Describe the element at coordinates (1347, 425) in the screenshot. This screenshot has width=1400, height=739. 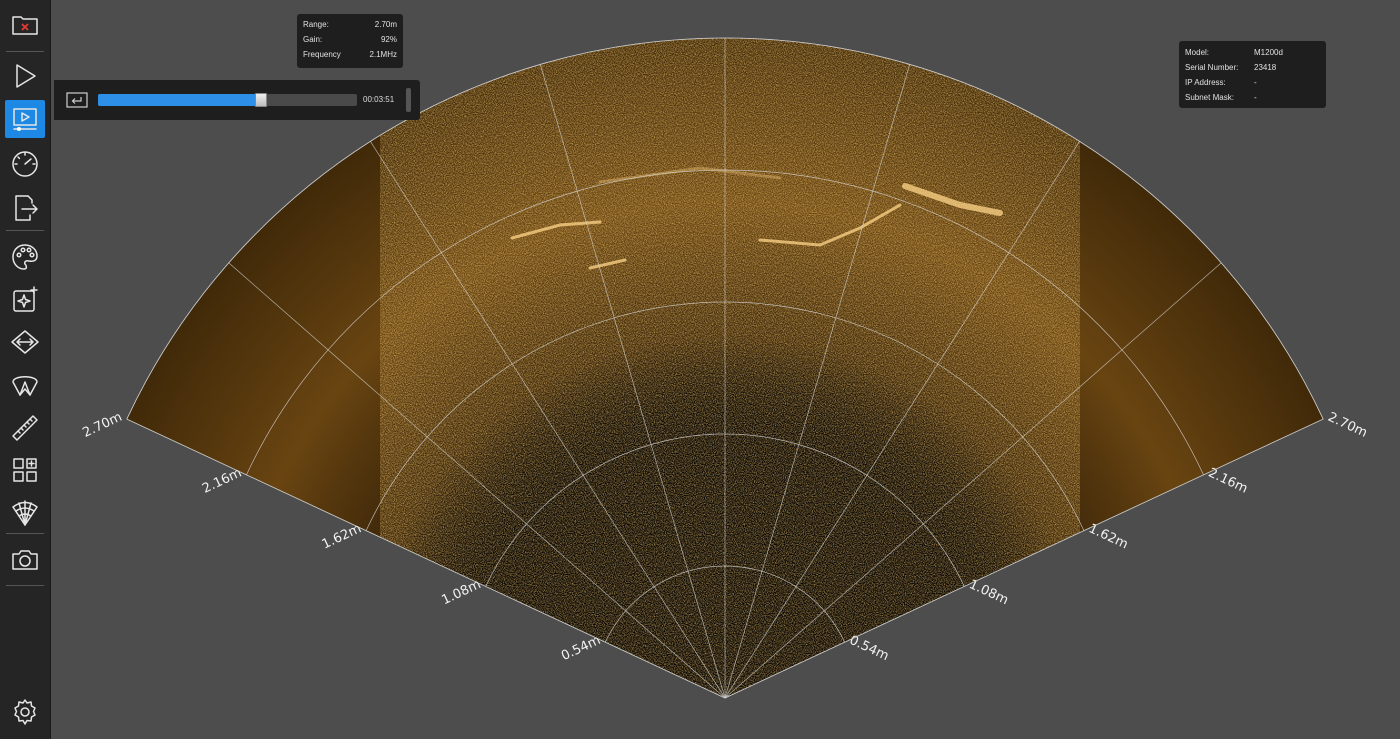
I see `range-label-right: 2.70m` at that location.